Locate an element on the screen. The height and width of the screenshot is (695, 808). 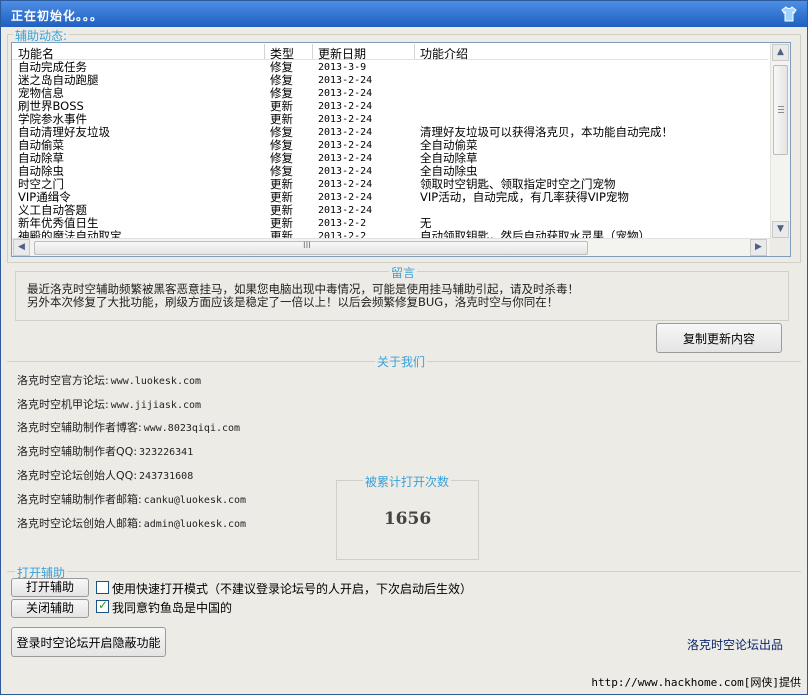
title-bar: 正在初始化。。。 is located at coordinates (404, 14).